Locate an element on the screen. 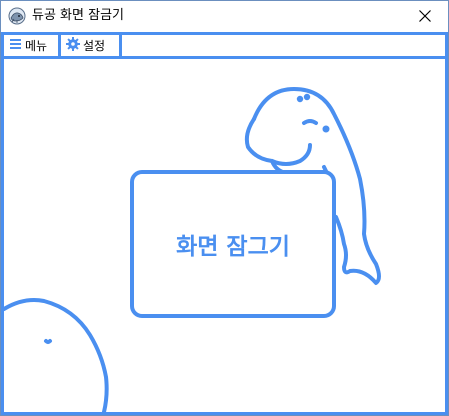  close-button is located at coordinates (425, 16).